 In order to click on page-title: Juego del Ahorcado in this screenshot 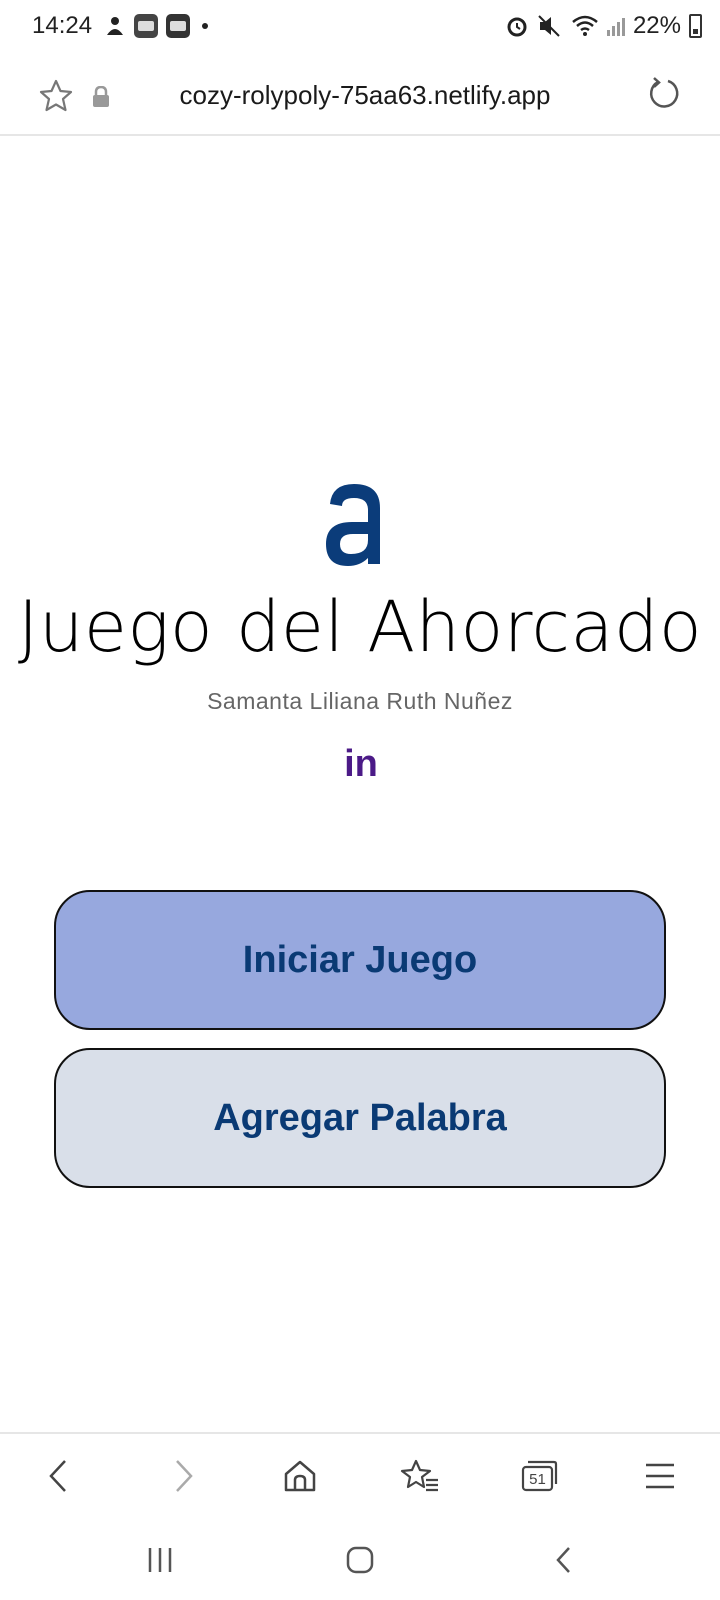, I will do `click(360, 627)`.